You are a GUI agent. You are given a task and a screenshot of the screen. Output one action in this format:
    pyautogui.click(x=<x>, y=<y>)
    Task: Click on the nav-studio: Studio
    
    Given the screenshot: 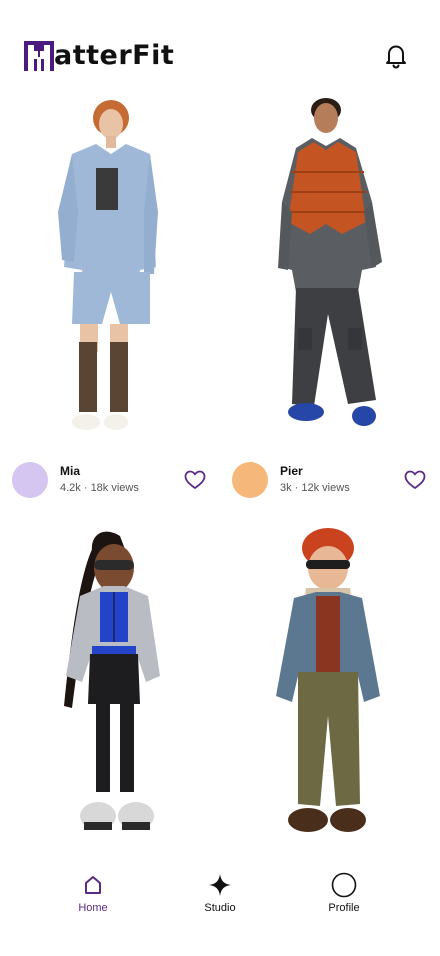 What is the action you would take?
    pyautogui.click(x=220, y=893)
    